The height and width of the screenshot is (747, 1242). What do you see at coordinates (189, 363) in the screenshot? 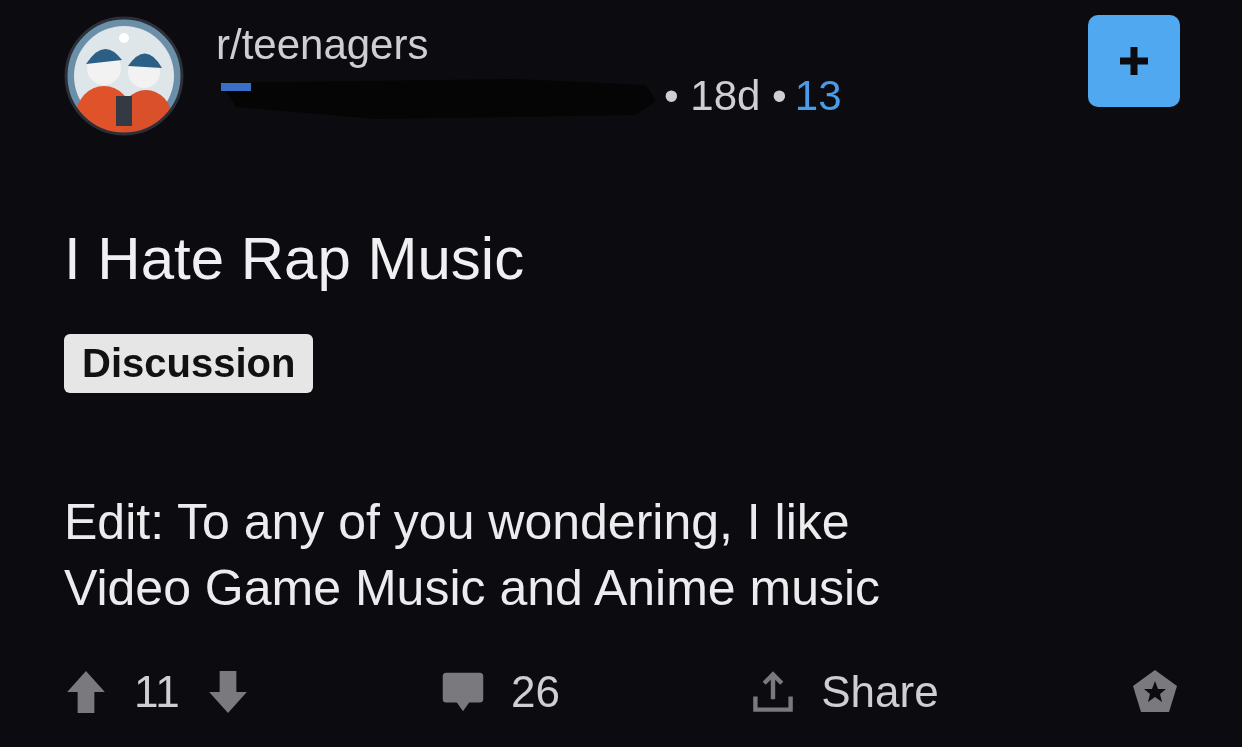
I see `flair-tag: Discussion` at bounding box center [189, 363].